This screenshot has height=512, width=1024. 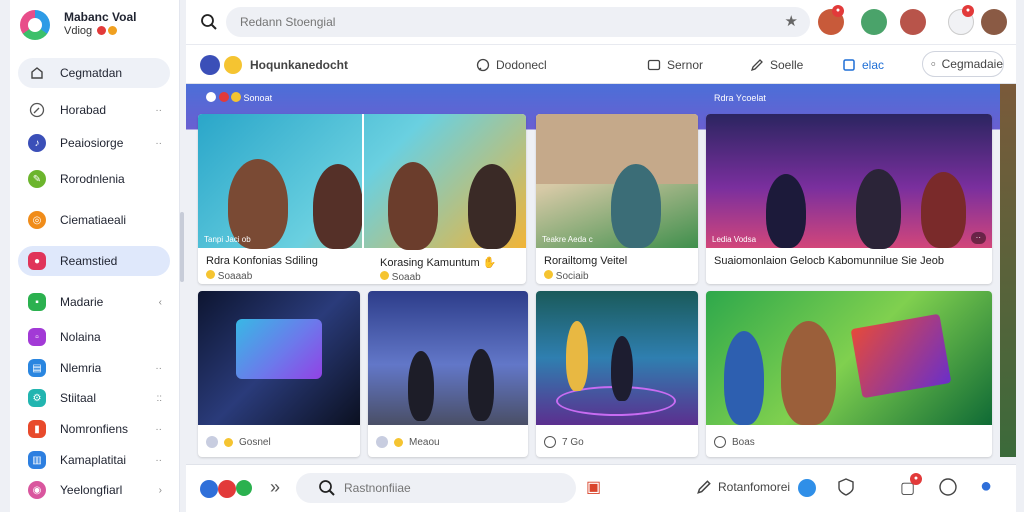 What do you see at coordinates (182, 247) in the screenshot?
I see `sidebar-scrollbar` at bounding box center [182, 247].